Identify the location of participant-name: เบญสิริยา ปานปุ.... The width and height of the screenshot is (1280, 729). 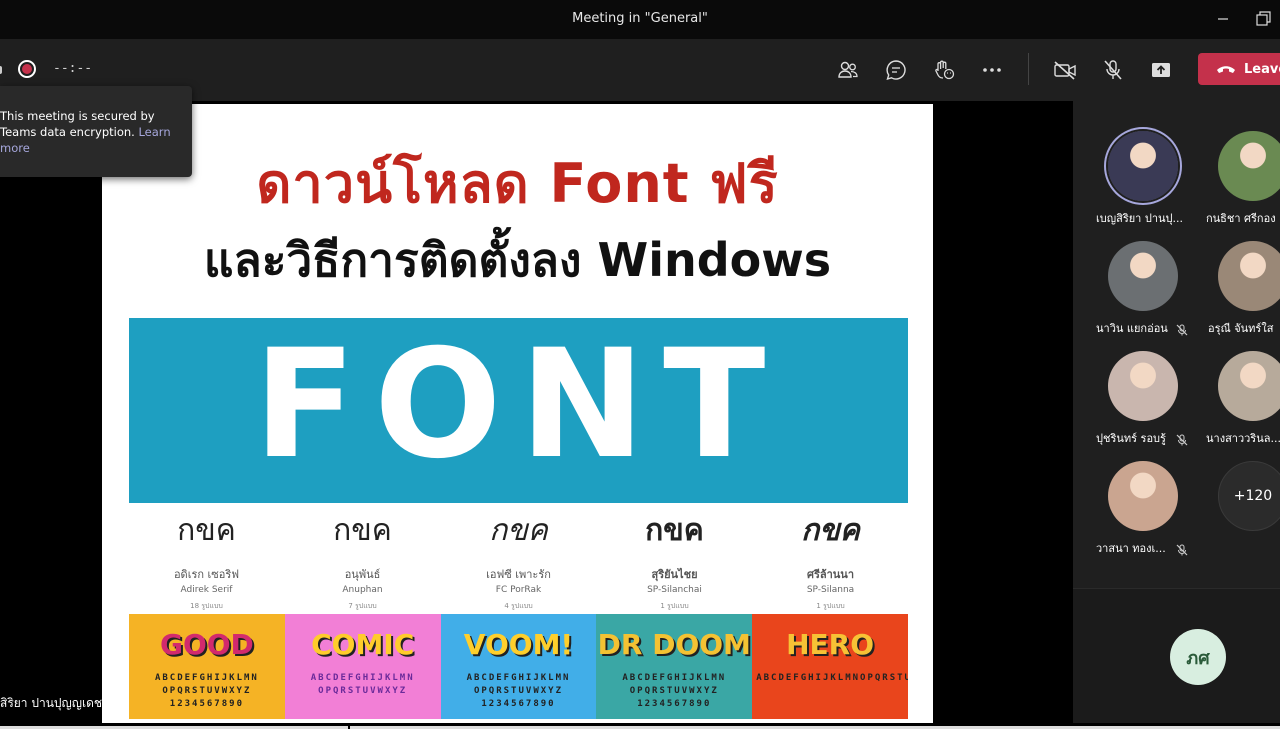
(1140, 218).